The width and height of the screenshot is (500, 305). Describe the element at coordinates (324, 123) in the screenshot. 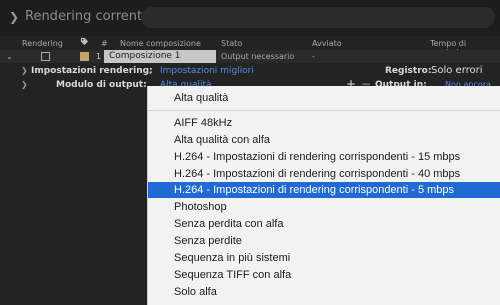

I see `menu-item: AIFF 48kHz` at that location.